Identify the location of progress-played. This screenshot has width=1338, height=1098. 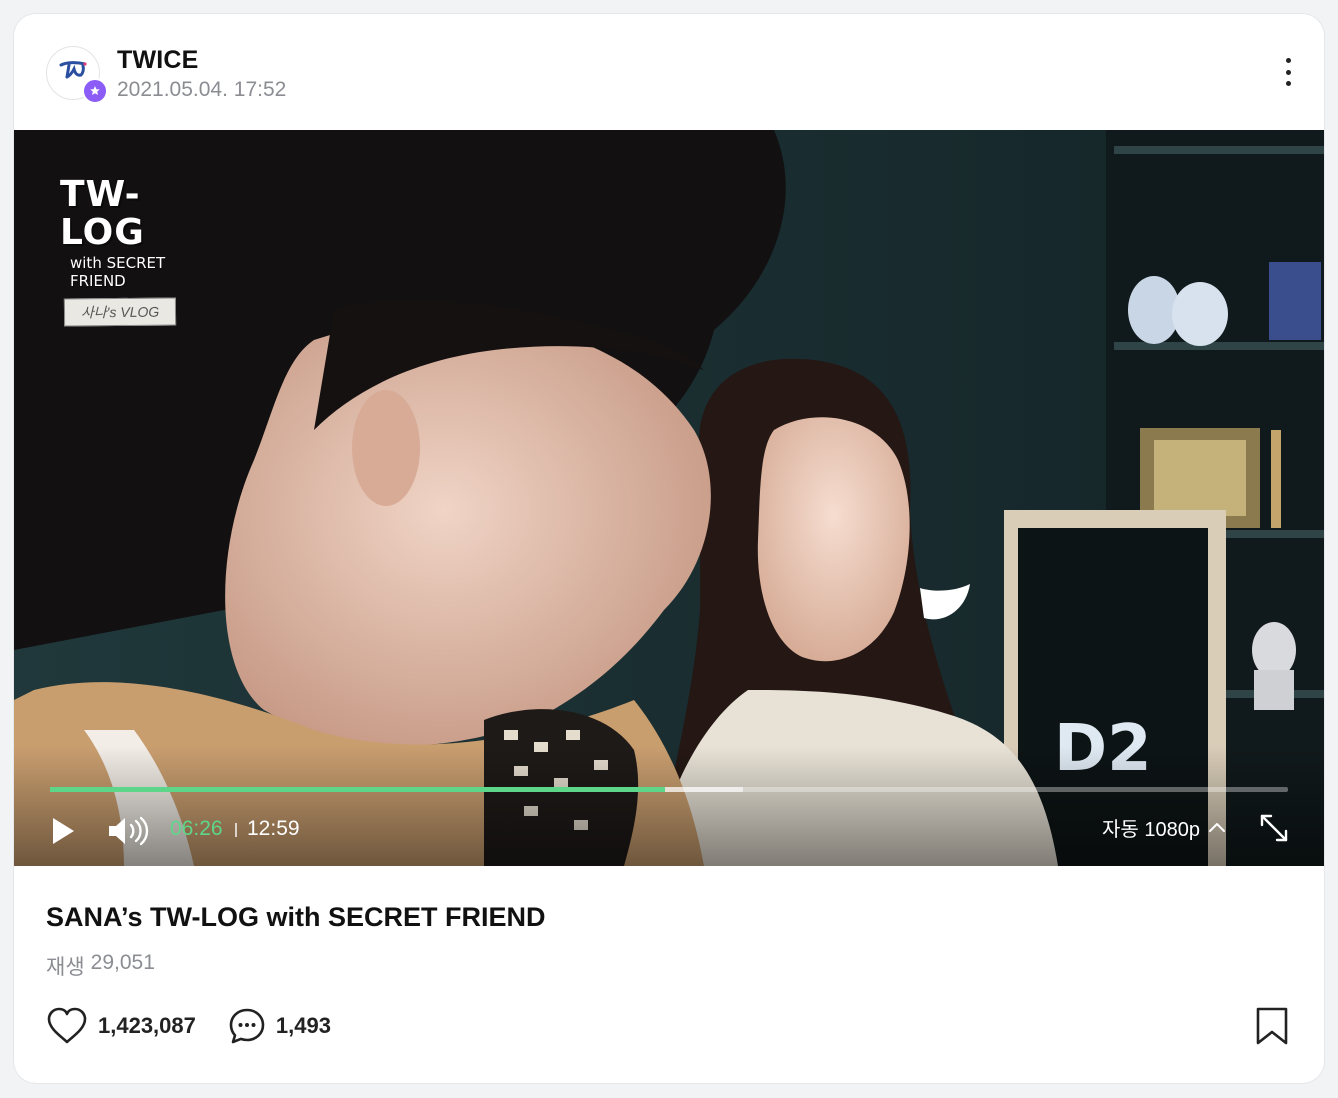
(358, 789).